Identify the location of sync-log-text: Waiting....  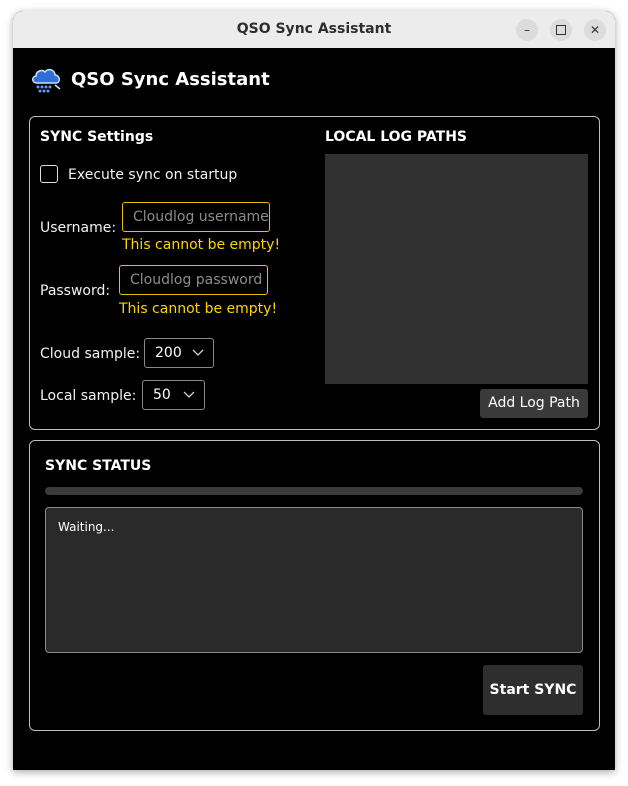
(86, 527).